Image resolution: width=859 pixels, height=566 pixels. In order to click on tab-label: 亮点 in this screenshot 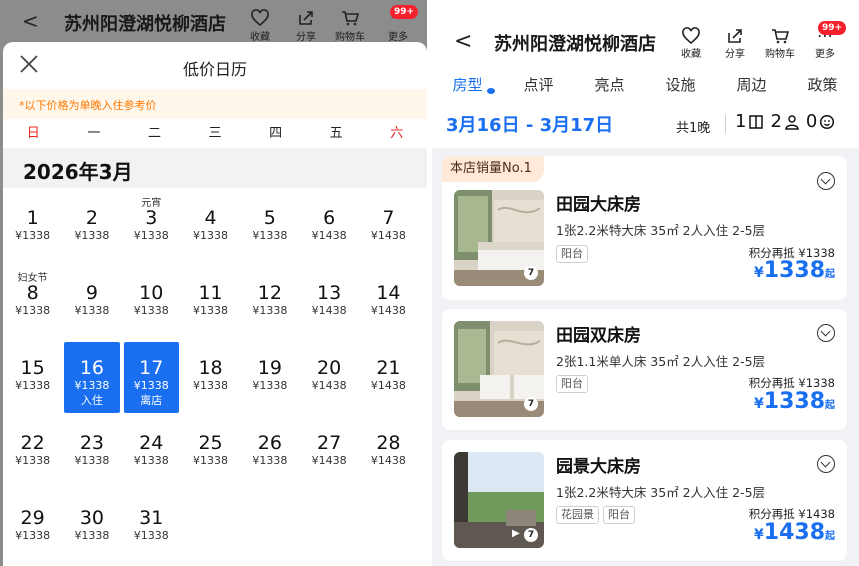, I will do `click(609, 85)`.